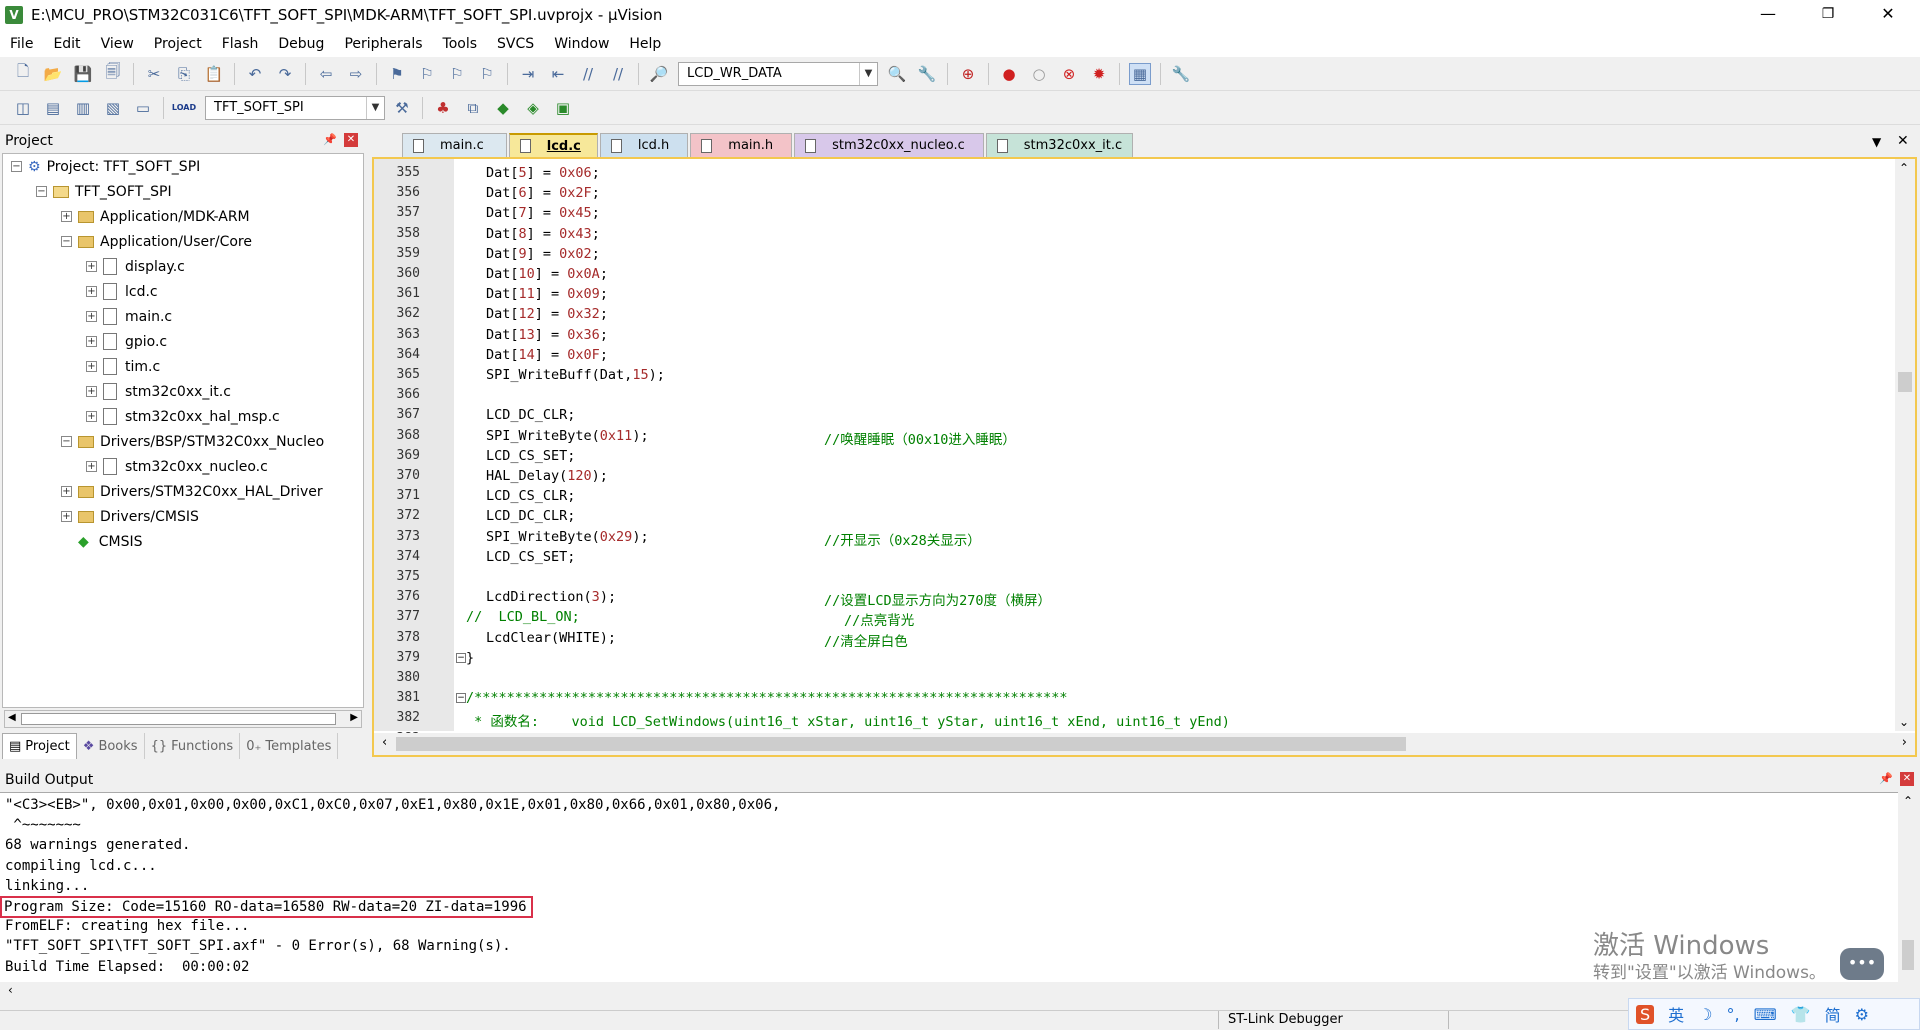 The width and height of the screenshot is (1920, 1030). Describe the element at coordinates (12, 717) in the screenshot. I see `scroll-left-icon: ◀` at that location.